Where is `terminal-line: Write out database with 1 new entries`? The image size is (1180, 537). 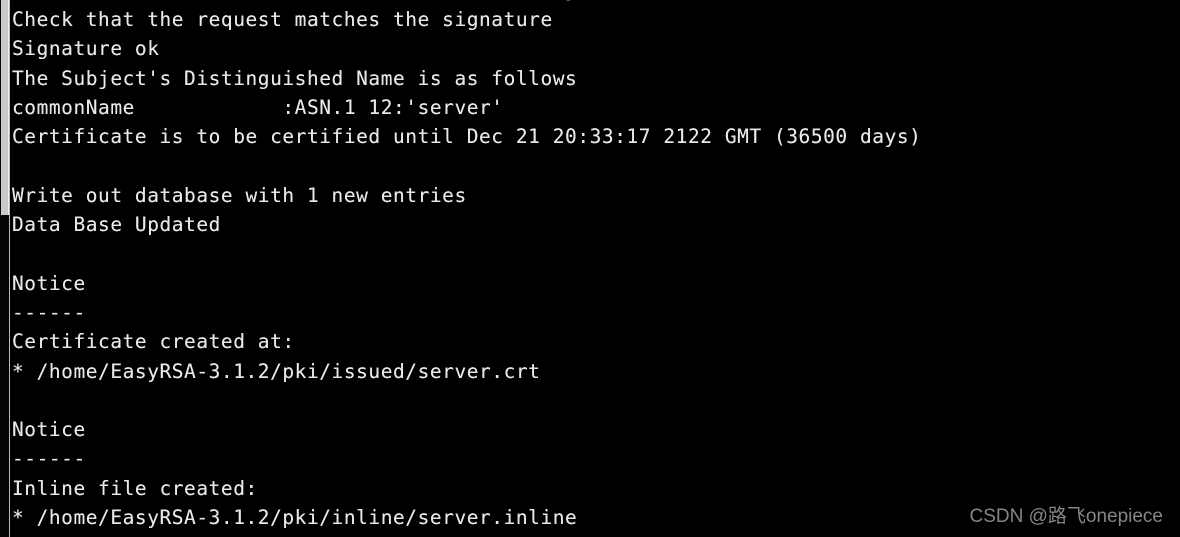
terminal-line: Write out database with 1 new entries is located at coordinates (239, 195).